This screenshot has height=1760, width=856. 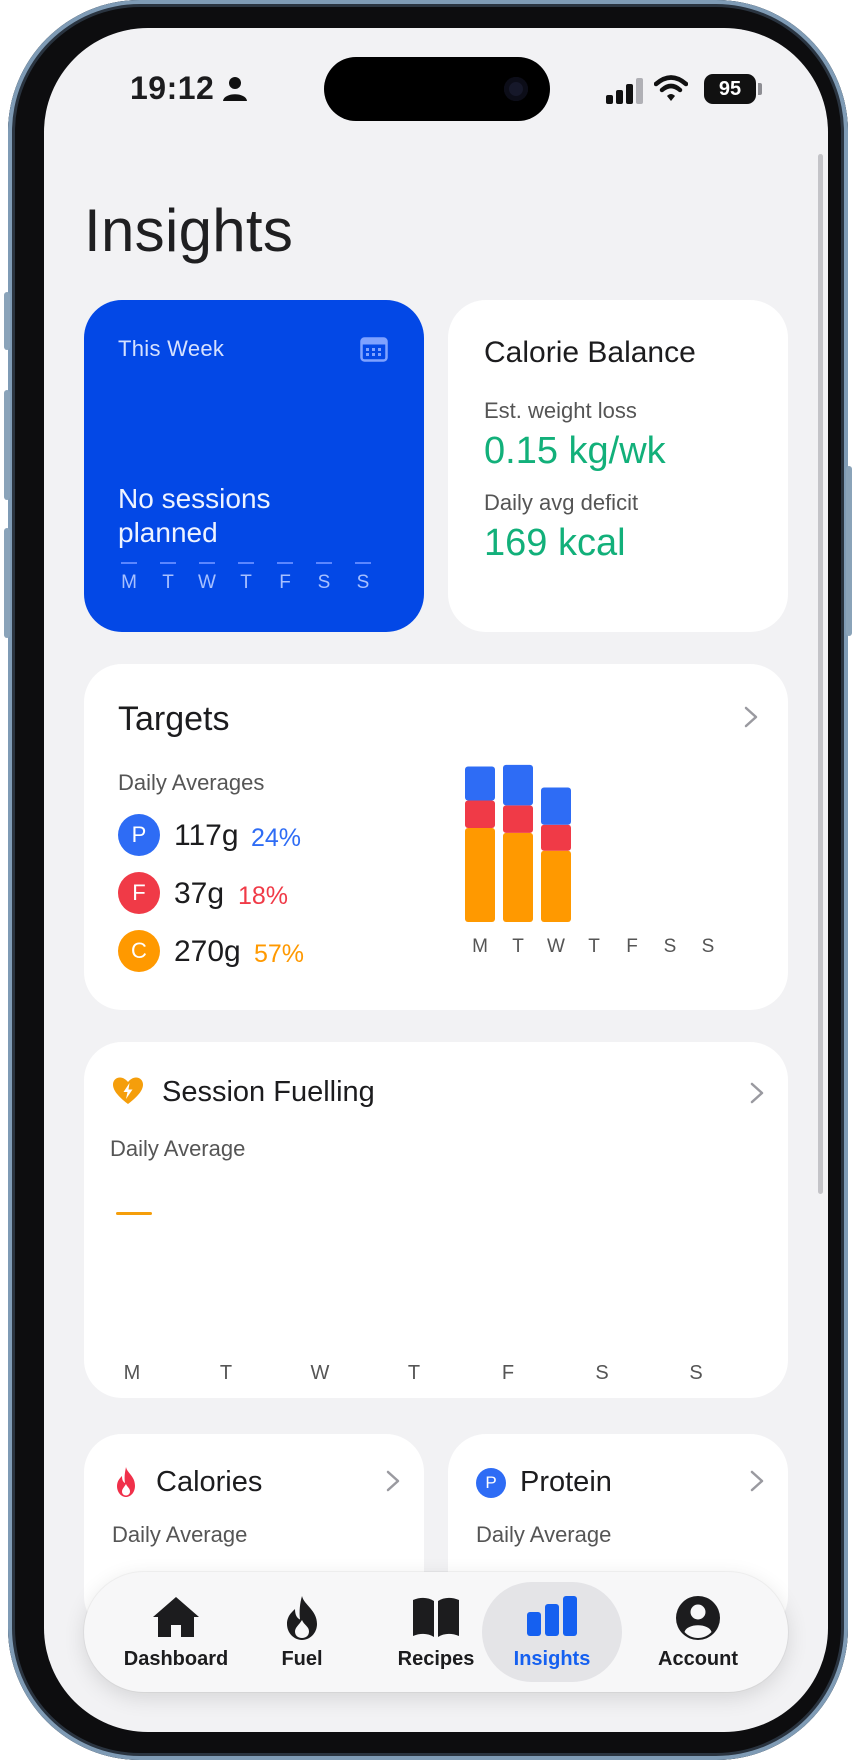 What do you see at coordinates (849, 551) in the screenshot?
I see `power-button` at bounding box center [849, 551].